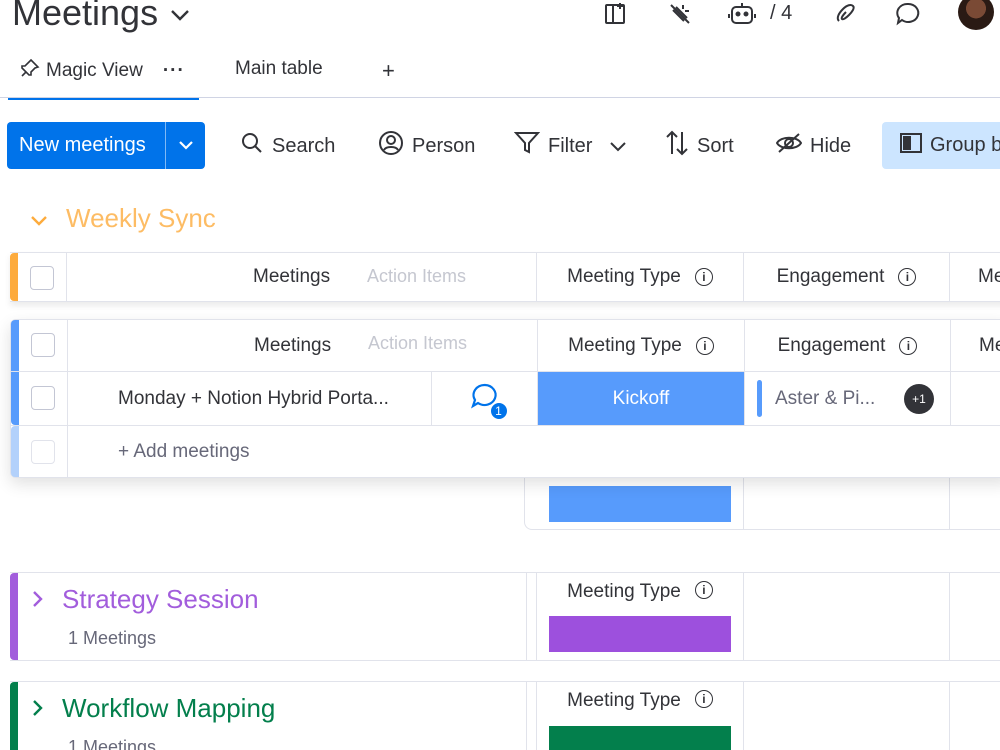 This screenshot has height=750, width=1000. I want to click on add-item-row: + Add meetings, so click(505, 452).